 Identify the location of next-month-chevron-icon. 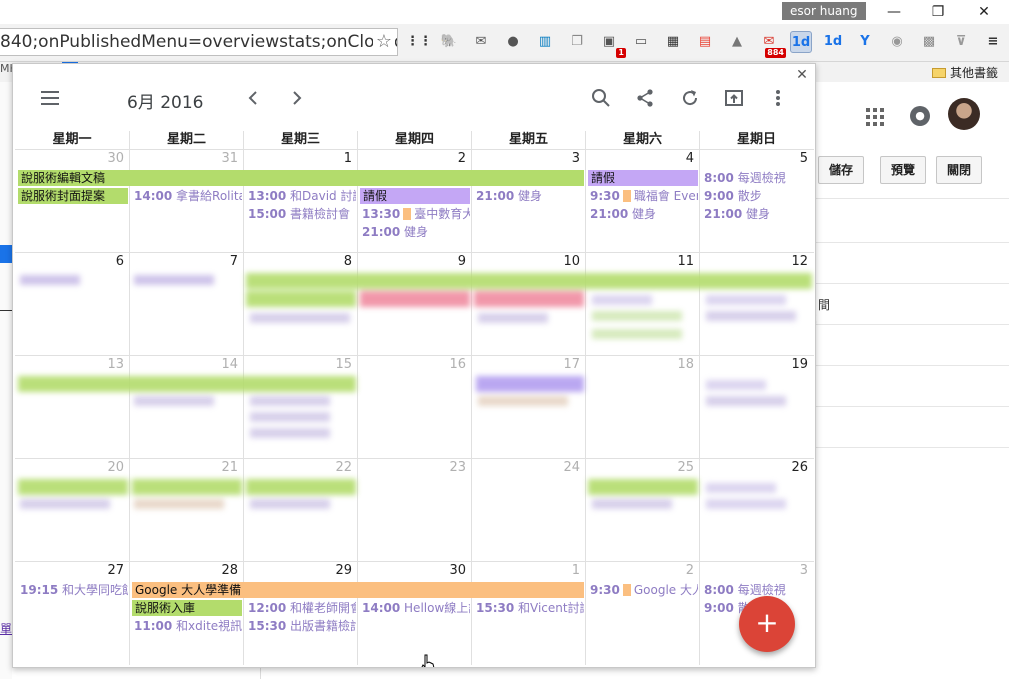
(297, 98).